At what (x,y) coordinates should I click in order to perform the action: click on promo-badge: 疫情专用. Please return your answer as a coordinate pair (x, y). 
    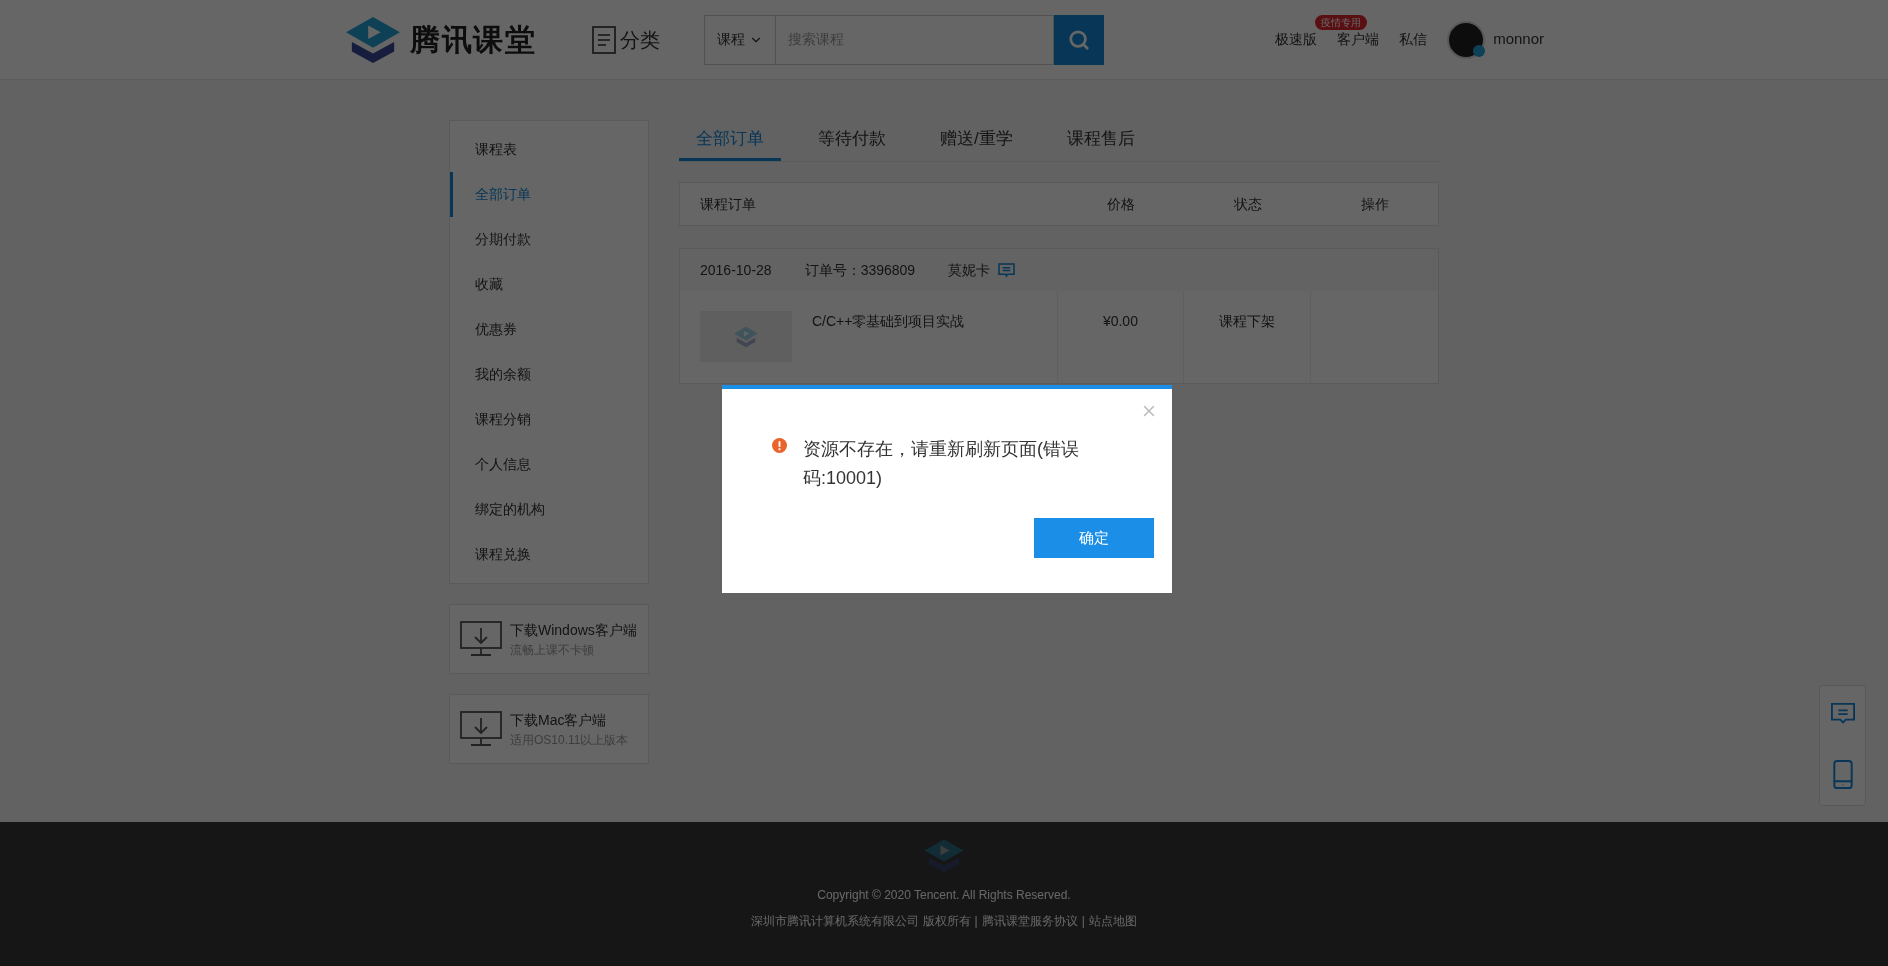
    Looking at the image, I should click on (1341, 22).